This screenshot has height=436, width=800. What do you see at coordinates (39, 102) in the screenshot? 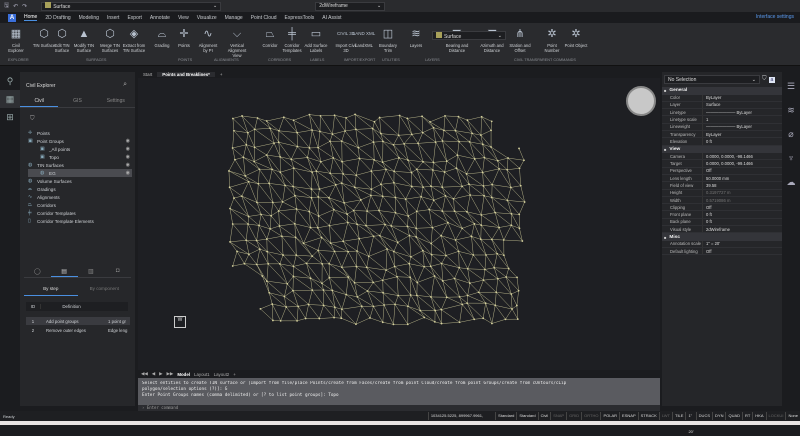
I see `tab-civil: Civil` at bounding box center [39, 102].